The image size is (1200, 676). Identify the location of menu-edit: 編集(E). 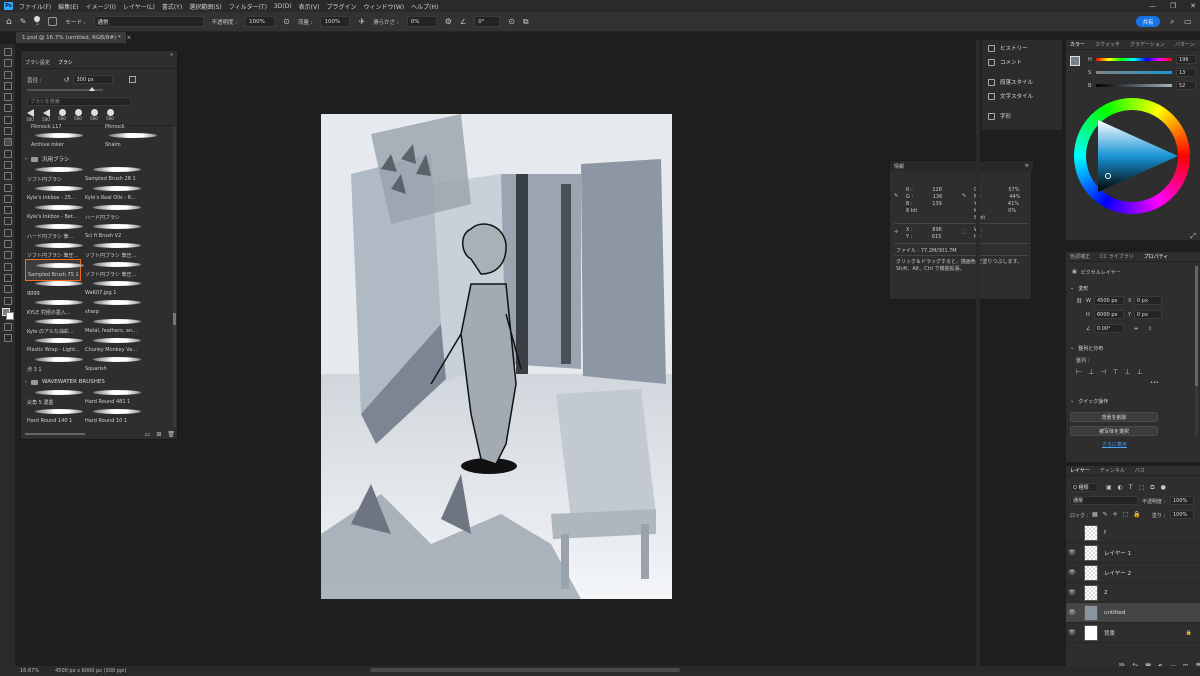
(68, 6).